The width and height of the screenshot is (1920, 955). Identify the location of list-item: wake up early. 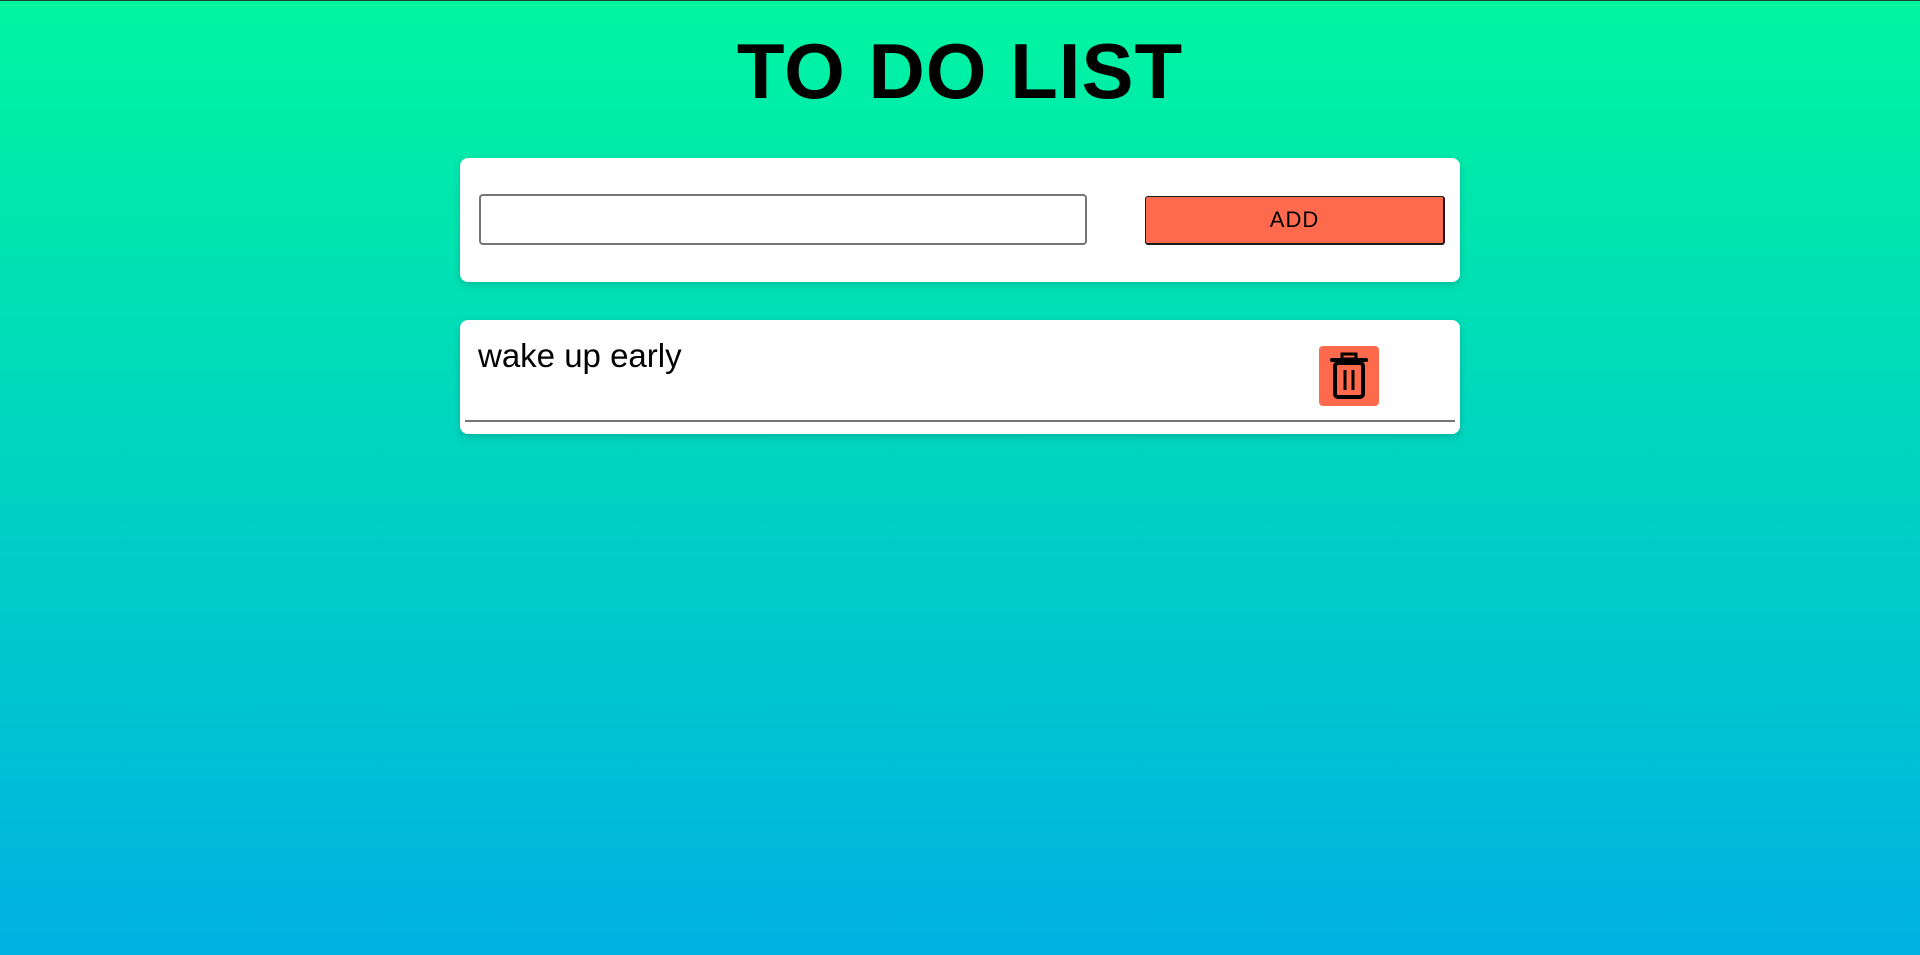
(960, 371).